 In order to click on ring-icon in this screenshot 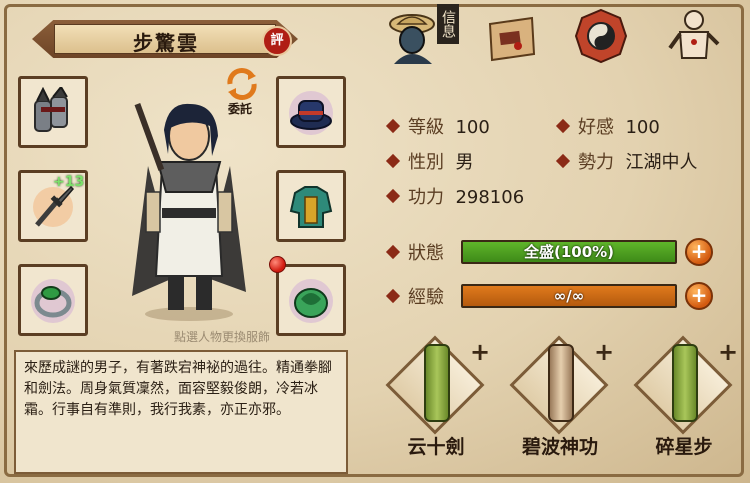, I will do `click(53, 301)`.